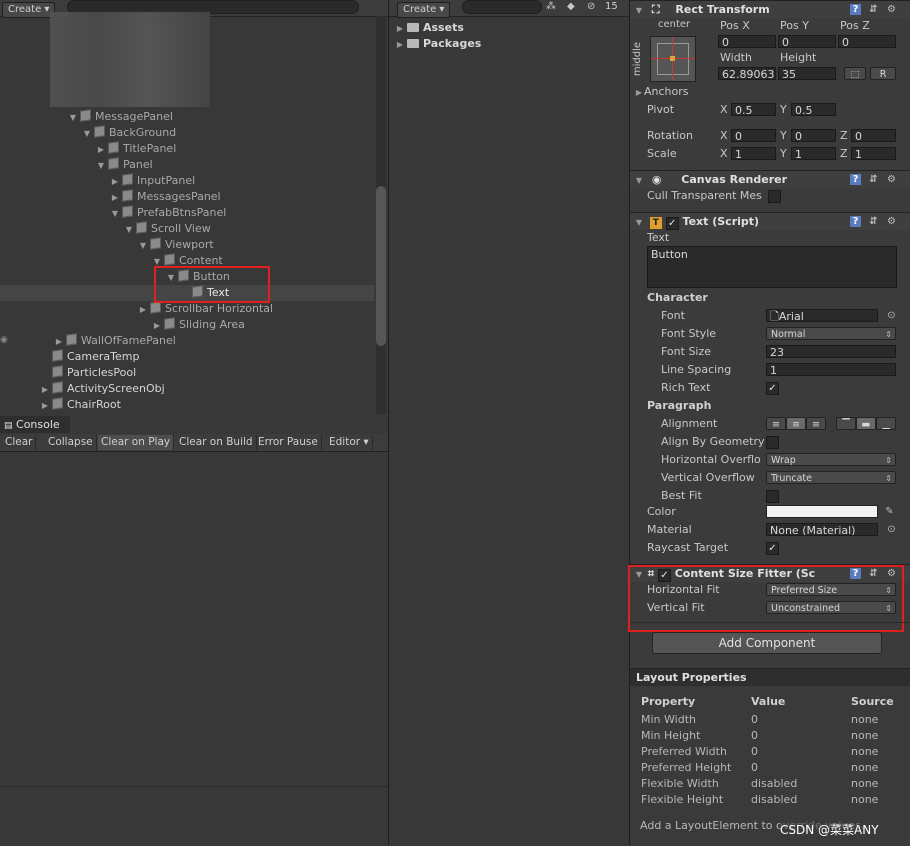  Describe the element at coordinates (661, 91) in the screenshot. I see `anchors-foldout: ▶ Anchors` at that location.